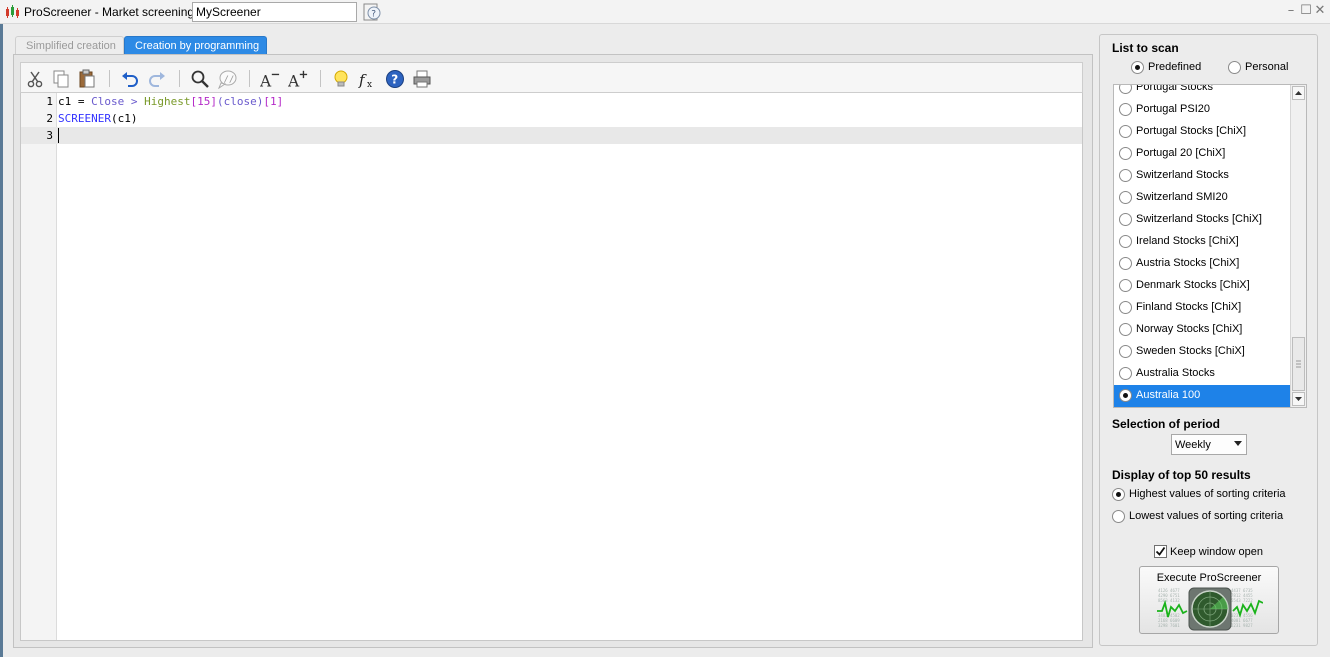  What do you see at coordinates (157, 79) in the screenshot?
I see `redo-icon` at bounding box center [157, 79].